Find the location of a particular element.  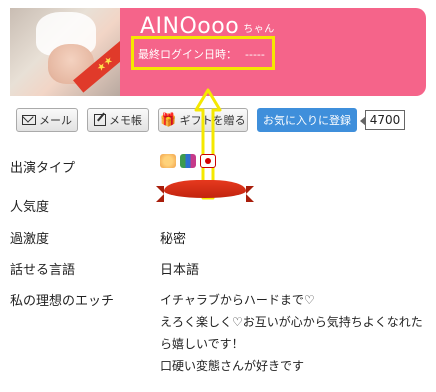

last-login-label: 最終ログイン日時： is located at coordinates (187, 54).